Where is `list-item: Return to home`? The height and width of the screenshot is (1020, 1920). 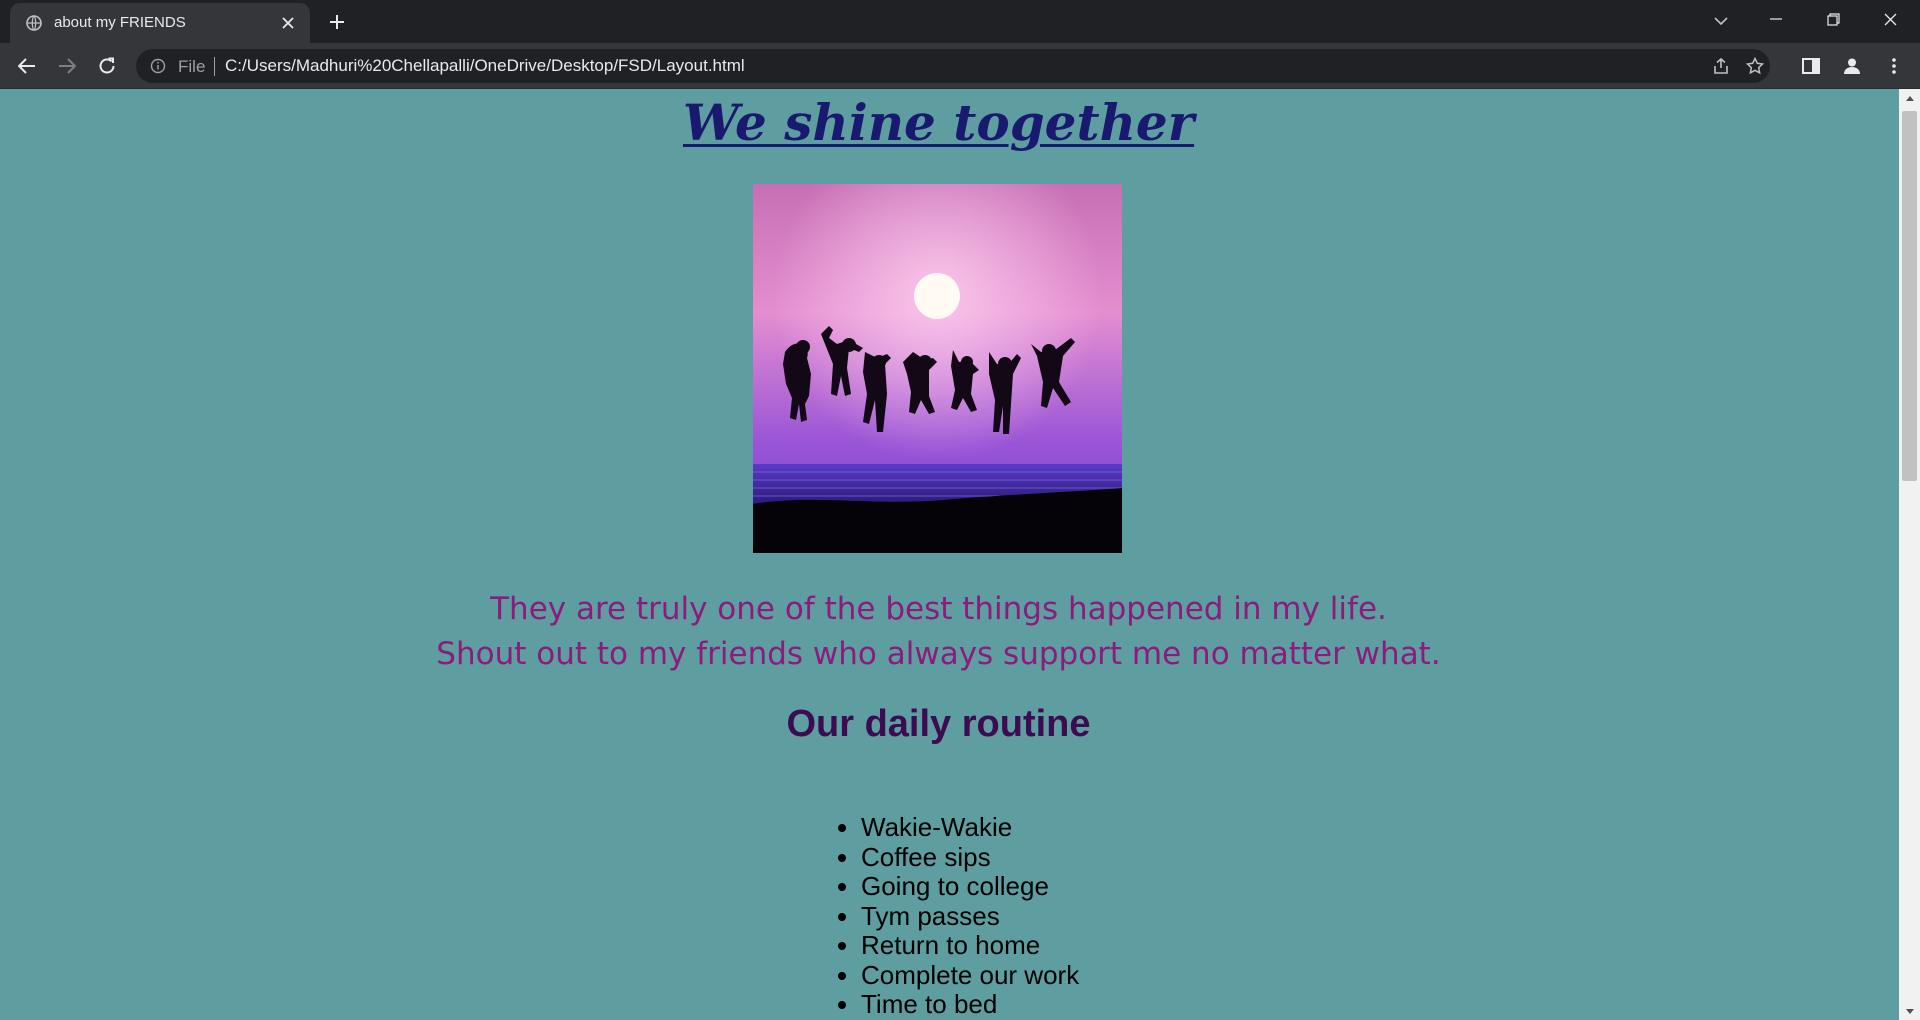 list-item: Return to home is located at coordinates (970, 945).